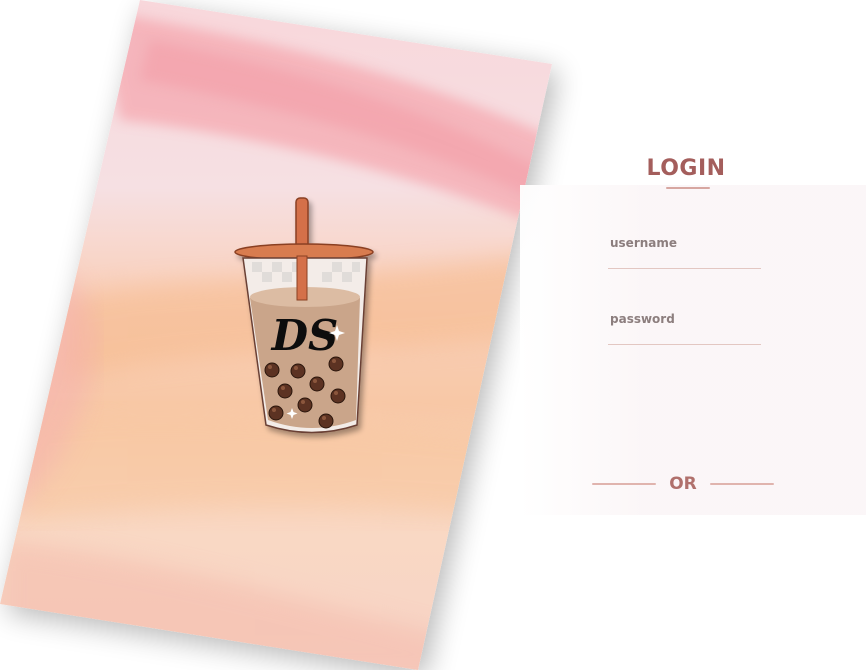 This screenshot has height=670, width=866. What do you see at coordinates (742, 484) in the screenshot?
I see `or-divider-line-right` at bounding box center [742, 484].